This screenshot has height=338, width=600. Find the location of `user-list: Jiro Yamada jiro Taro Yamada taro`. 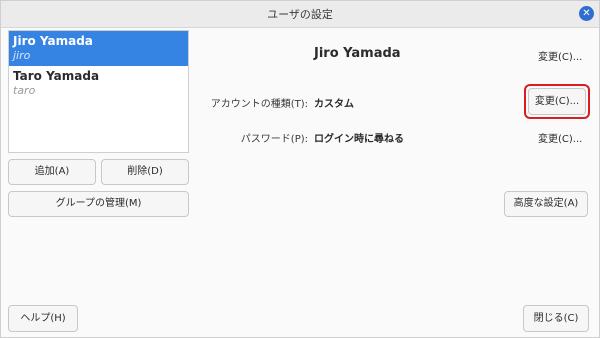

user-list: Jiro Yamada jiro Taro Yamada taro is located at coordinates (98, 91).